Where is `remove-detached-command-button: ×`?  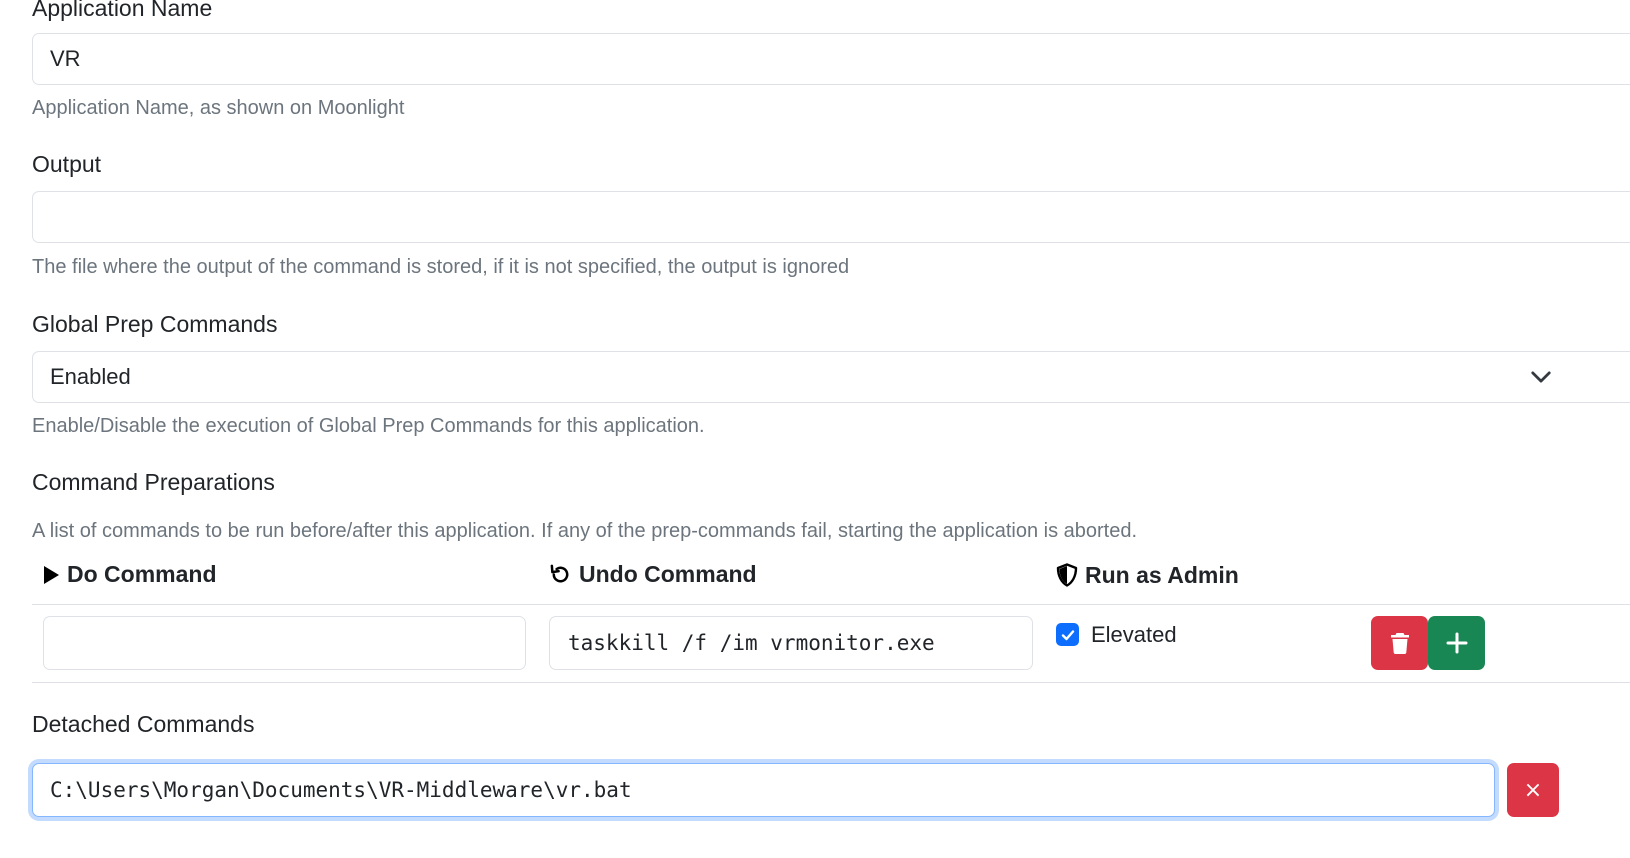 remove-detached-command-button: × is located at coordinates (1533, 790).